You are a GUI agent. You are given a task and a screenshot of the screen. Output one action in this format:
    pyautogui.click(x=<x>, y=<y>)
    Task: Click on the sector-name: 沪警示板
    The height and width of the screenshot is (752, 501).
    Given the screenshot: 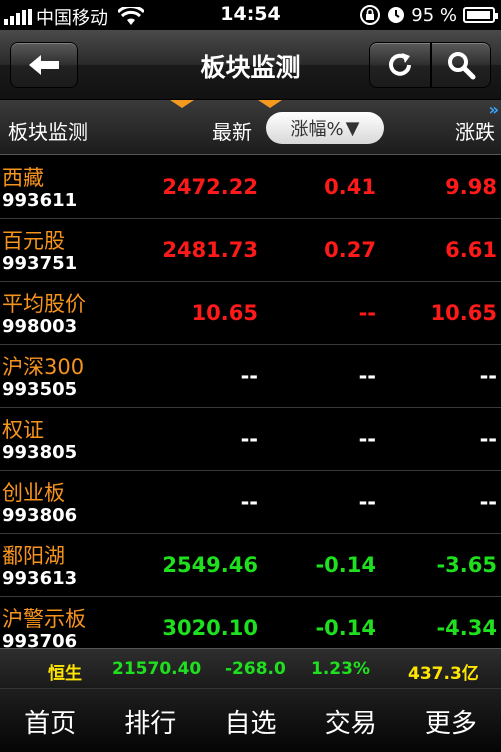 What is the action you would take?
    pyautogui.click(x=44, y=619)
    